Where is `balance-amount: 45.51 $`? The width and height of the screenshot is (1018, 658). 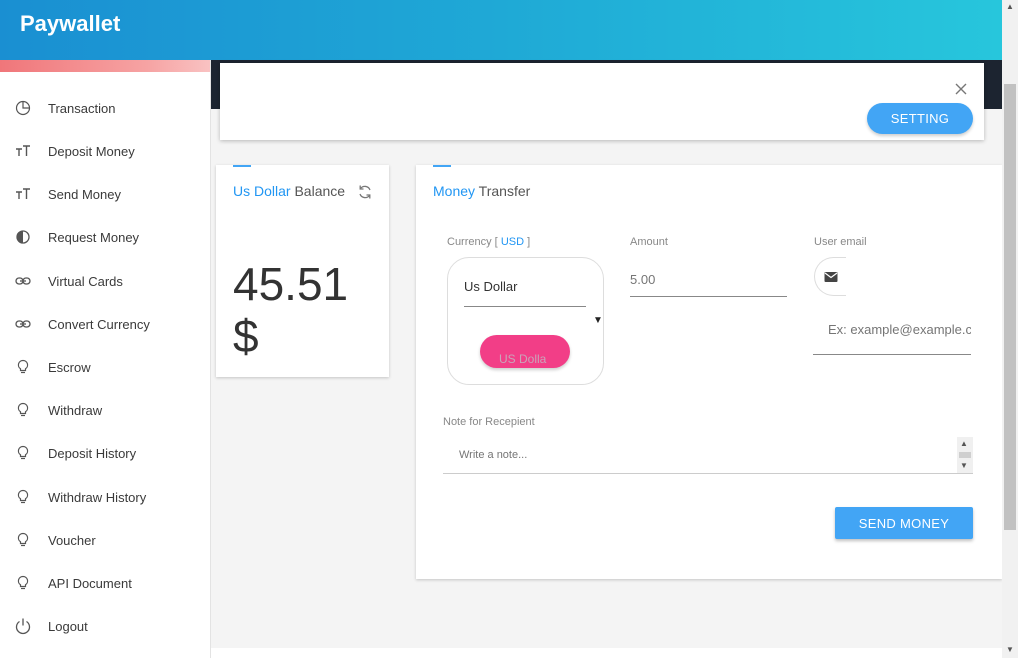
balance-amount: 45.51 $ is located at coordinates (308, 310).